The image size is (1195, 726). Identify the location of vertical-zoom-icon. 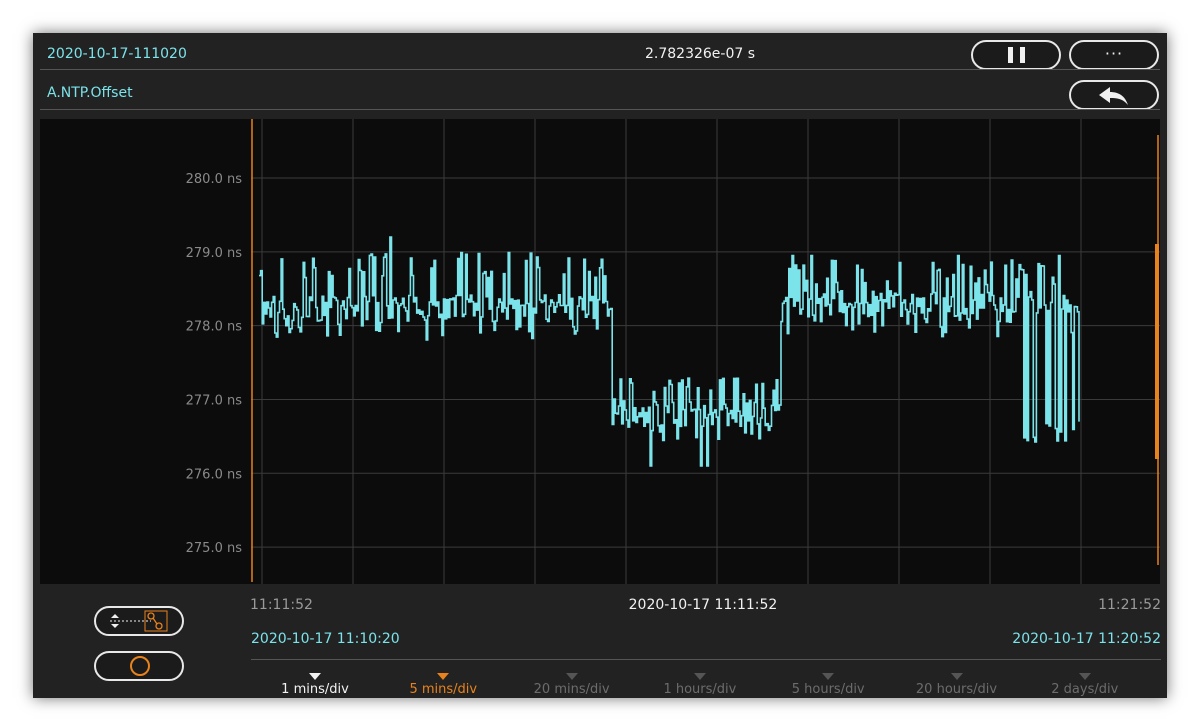
(139, 621).